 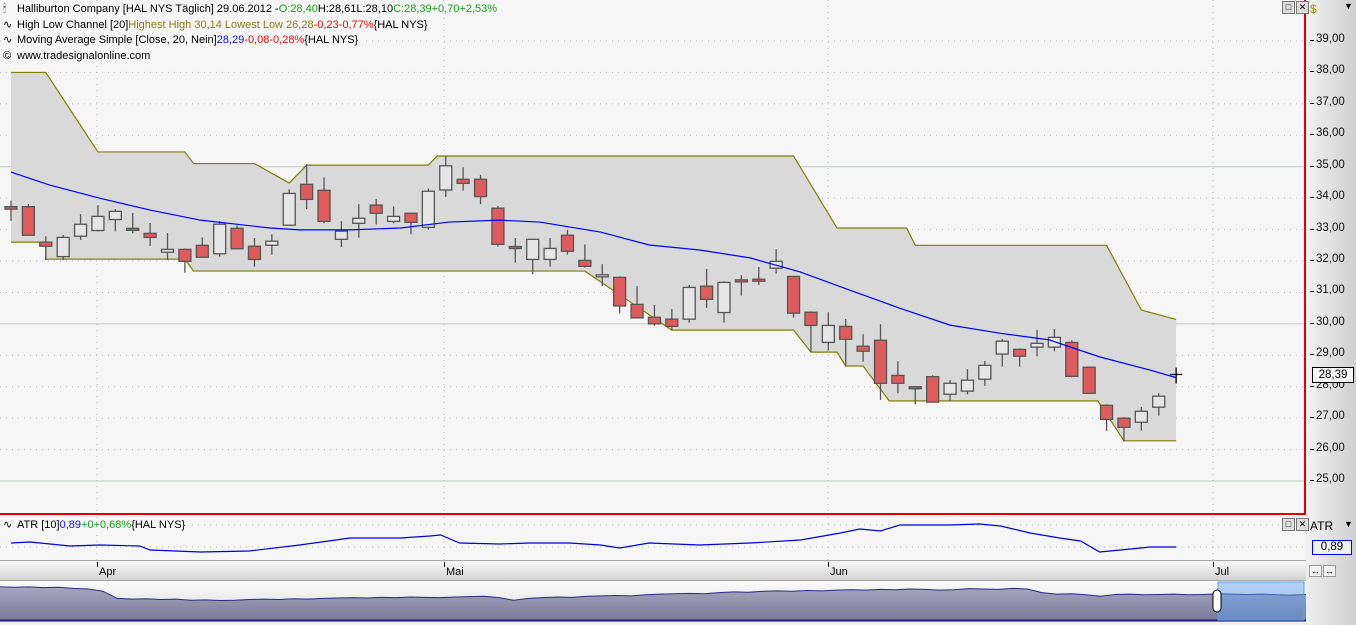 I want to click on price-tick-label: 27,00, so click(x=1327, y=416).